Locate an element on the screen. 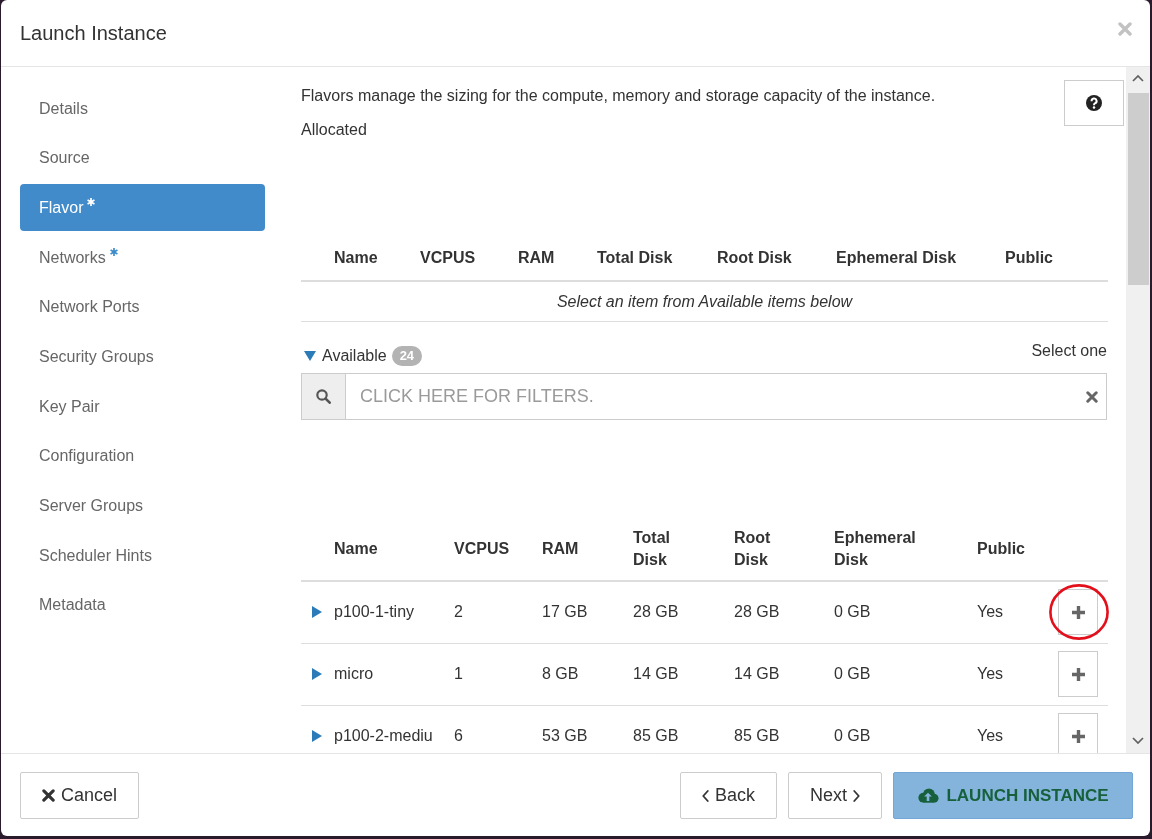 The image size is (1152, 839). nav-item: Scheduler Hints is located at coordinates (142, 555).